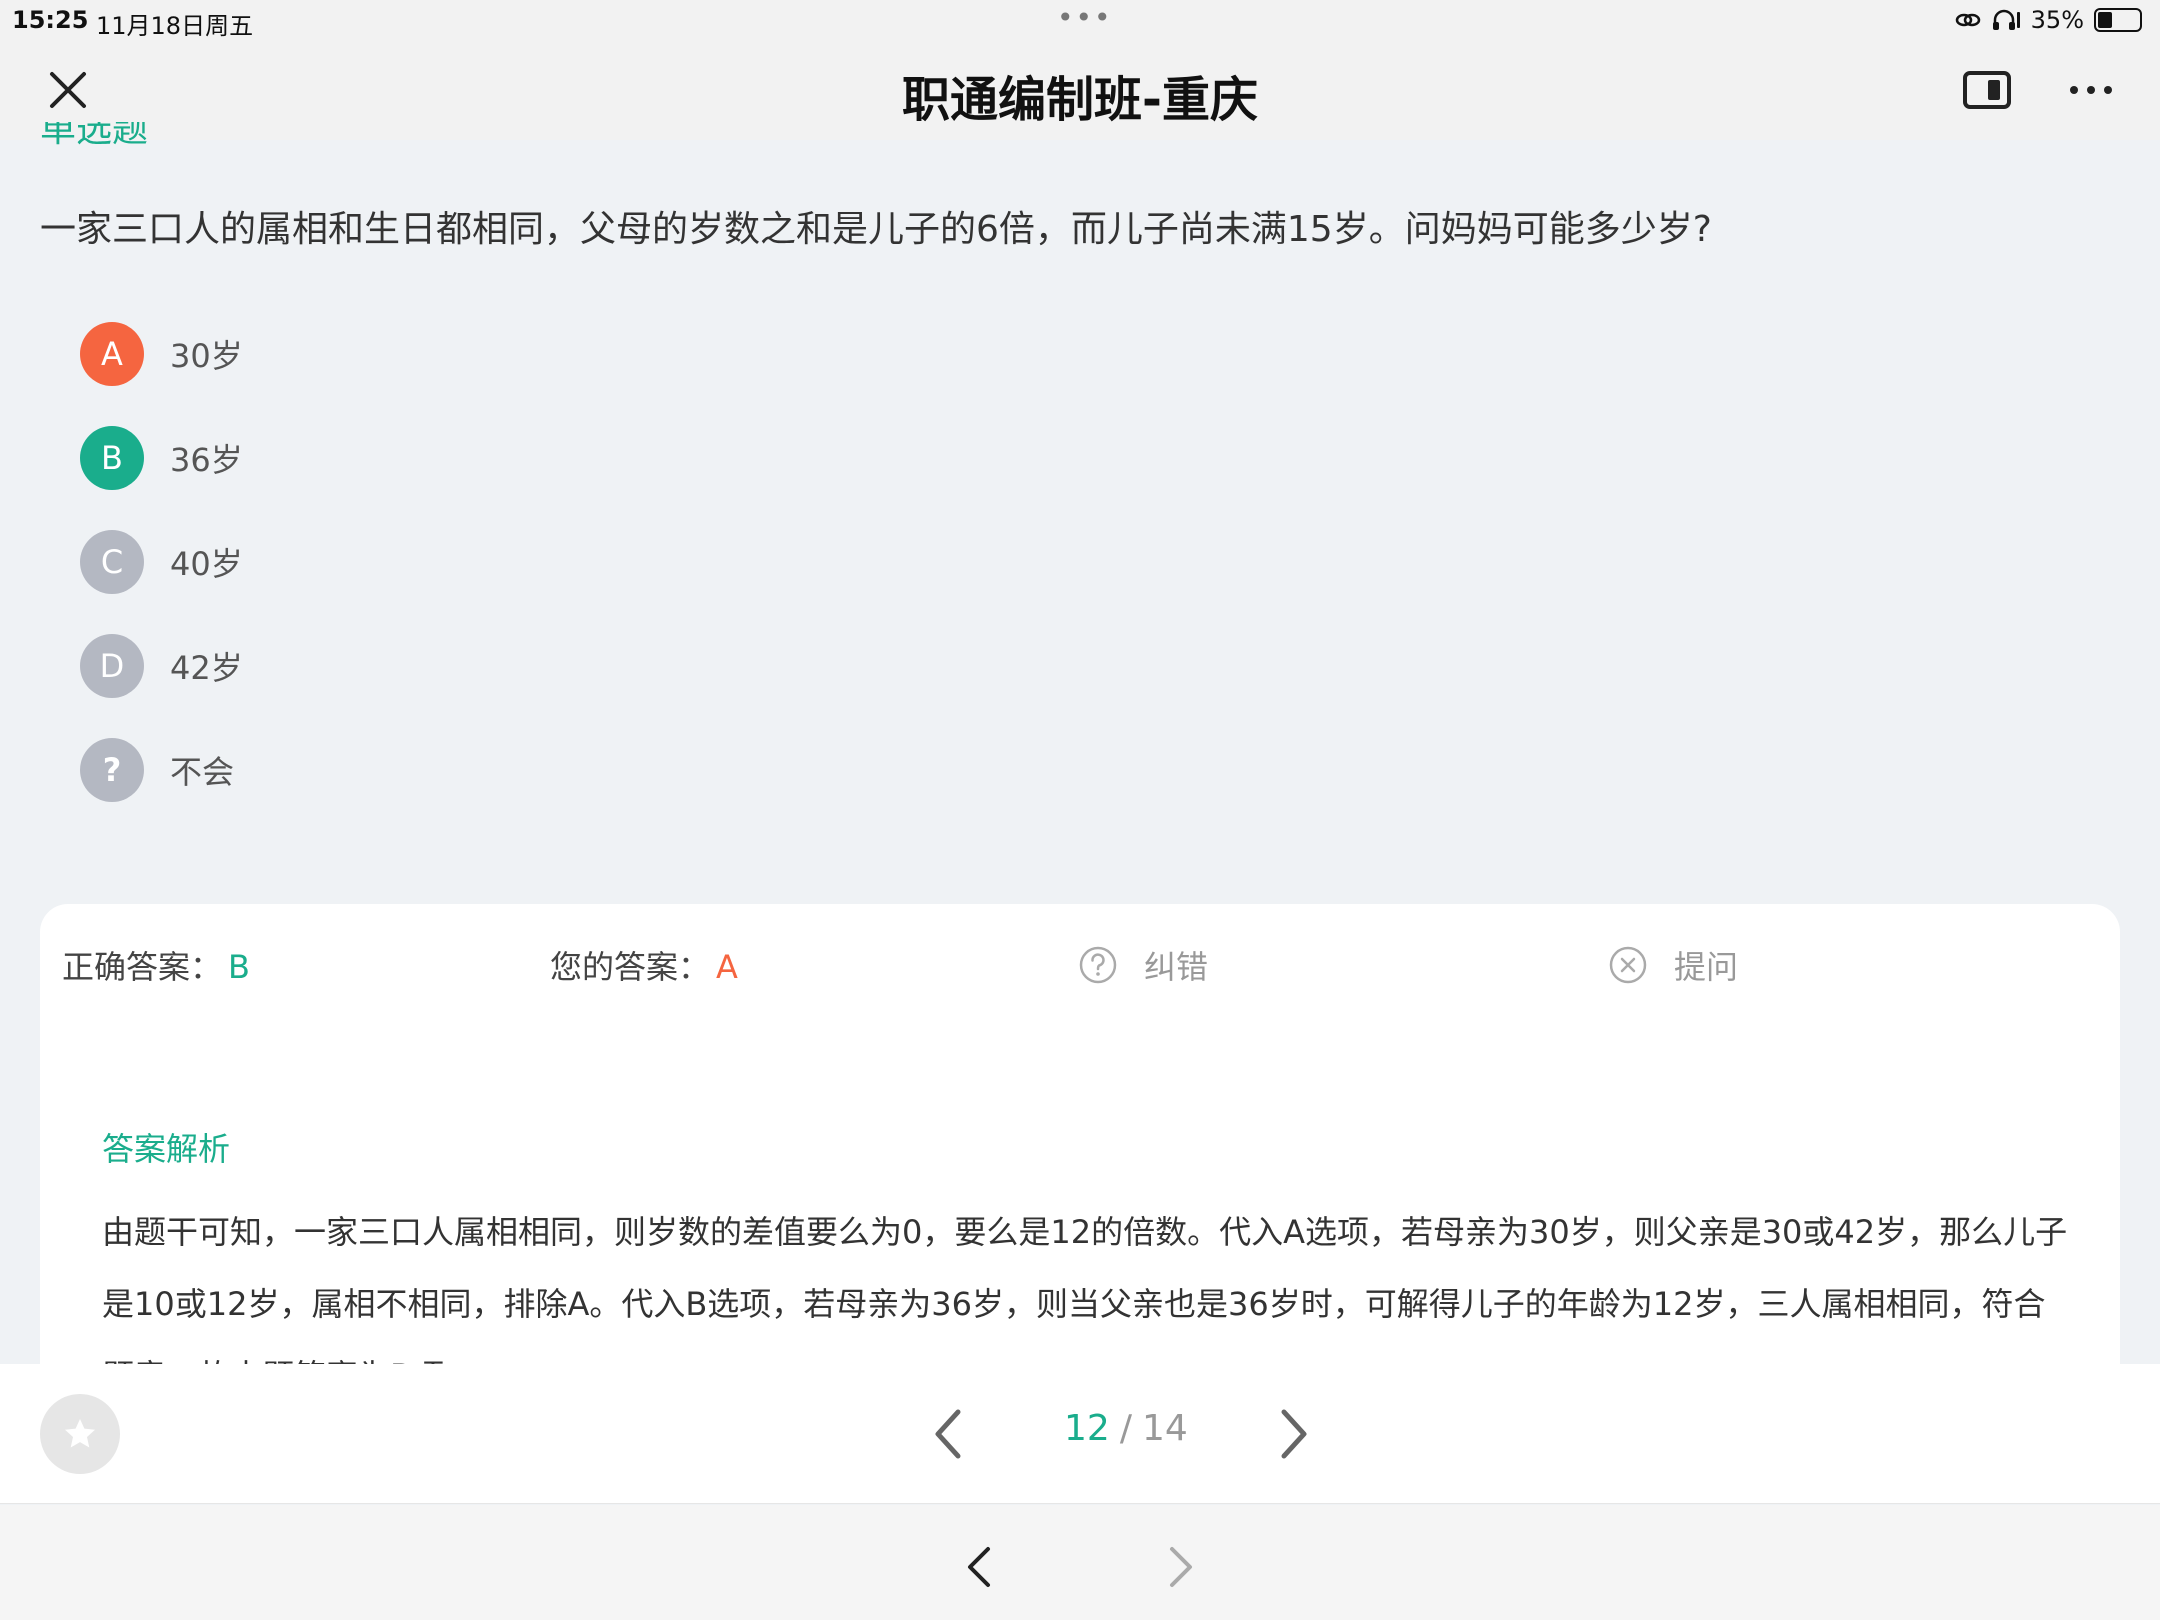 The width and height of the screenshot is (2160, 1620). I want to click on report-error-label: 纠错, so click(1176, 967).